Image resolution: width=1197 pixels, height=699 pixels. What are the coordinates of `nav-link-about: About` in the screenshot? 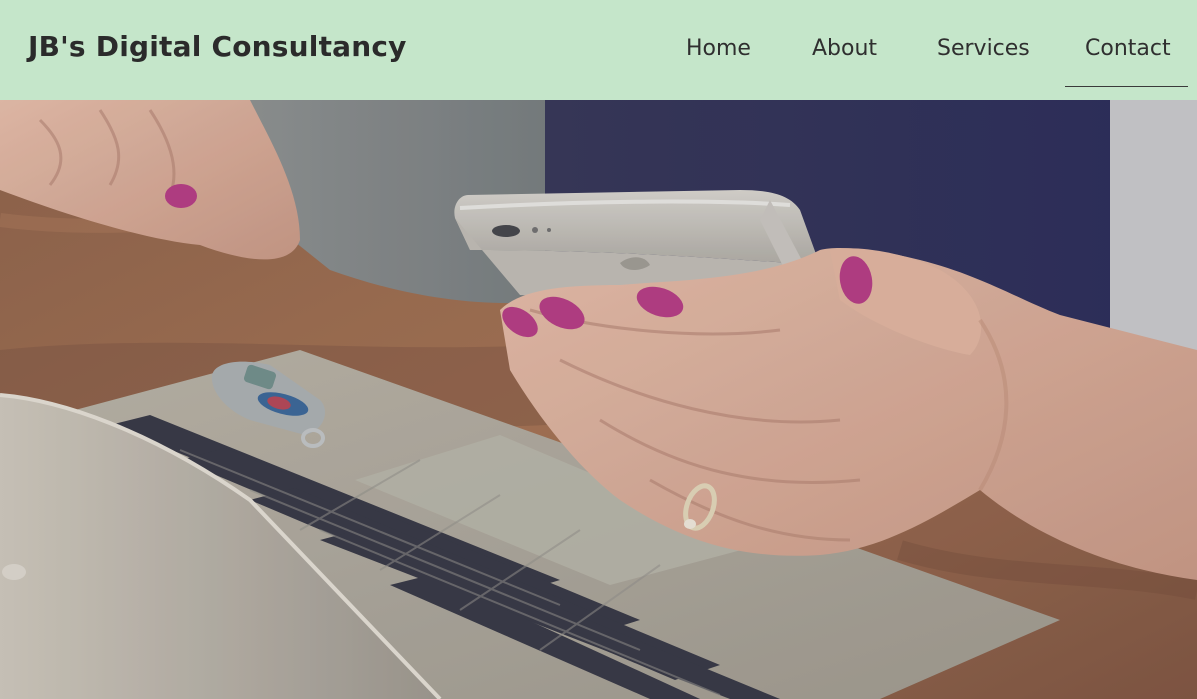 It's located at (844, 48).